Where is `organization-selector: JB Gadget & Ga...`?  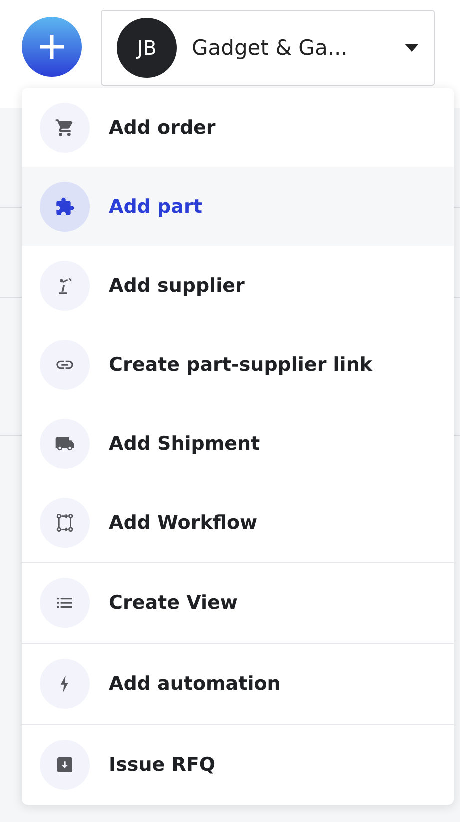 organization-selector: JB Gadget & Ga... is located at coordinates (268, 48).